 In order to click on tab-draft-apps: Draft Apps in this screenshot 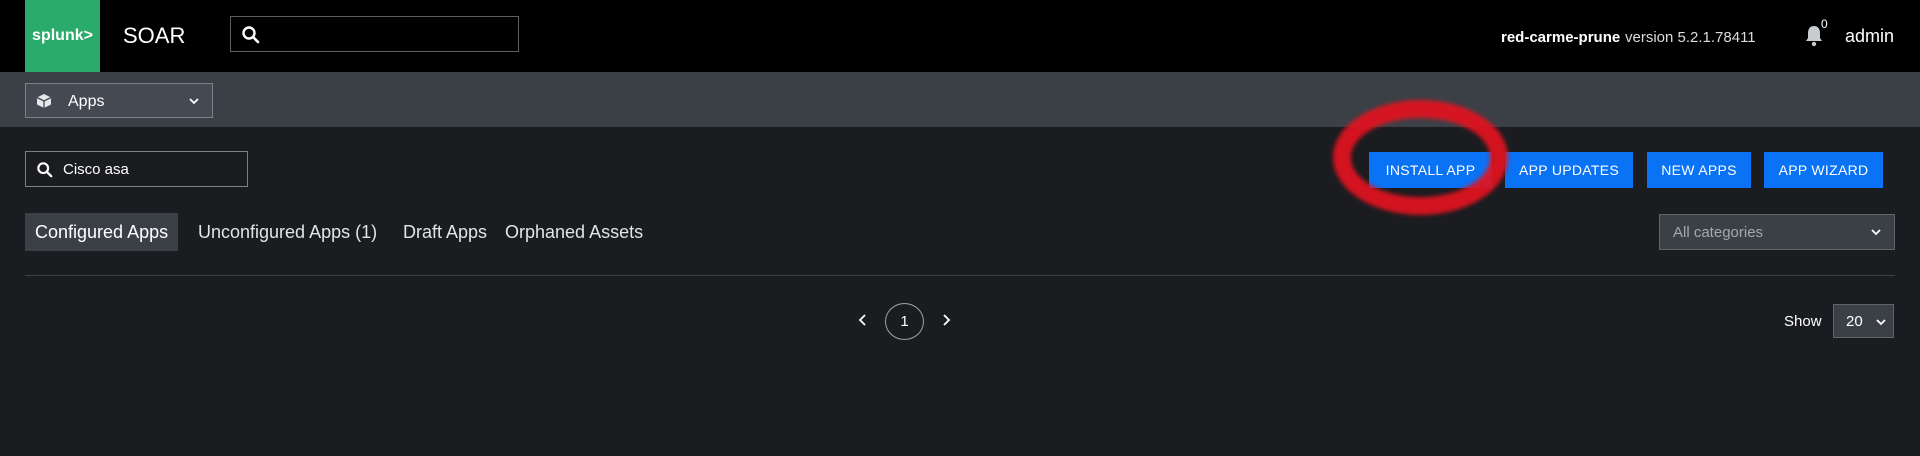, I will do `click(445, 232)`.